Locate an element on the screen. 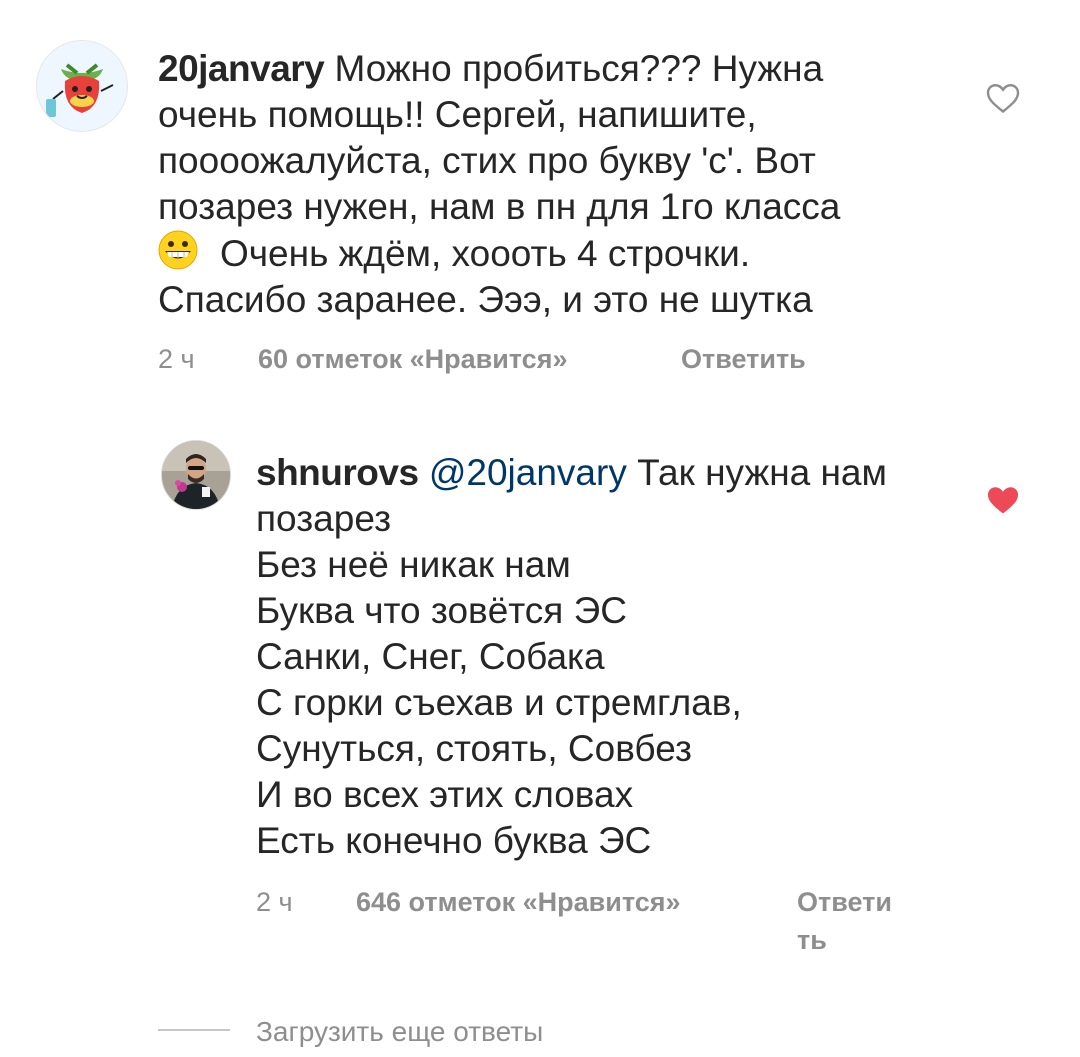  reply-time: 2 ч is located at coordinates (274, 902).